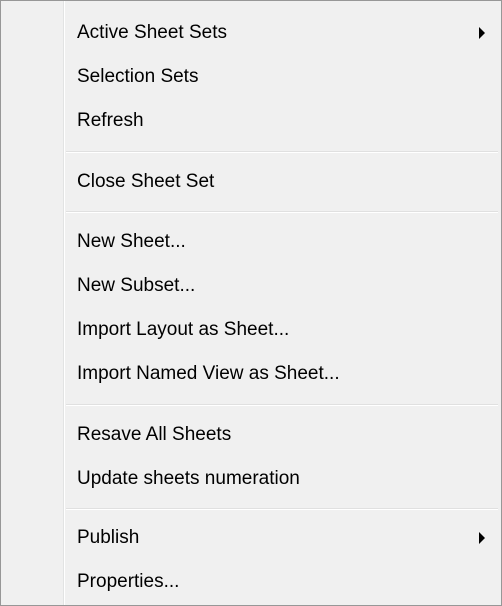  What do you see at coordinates (146, 181) in the screenshot?
I see `menu-item-label: Close Sheet Set` at bounding box center [146, 181].